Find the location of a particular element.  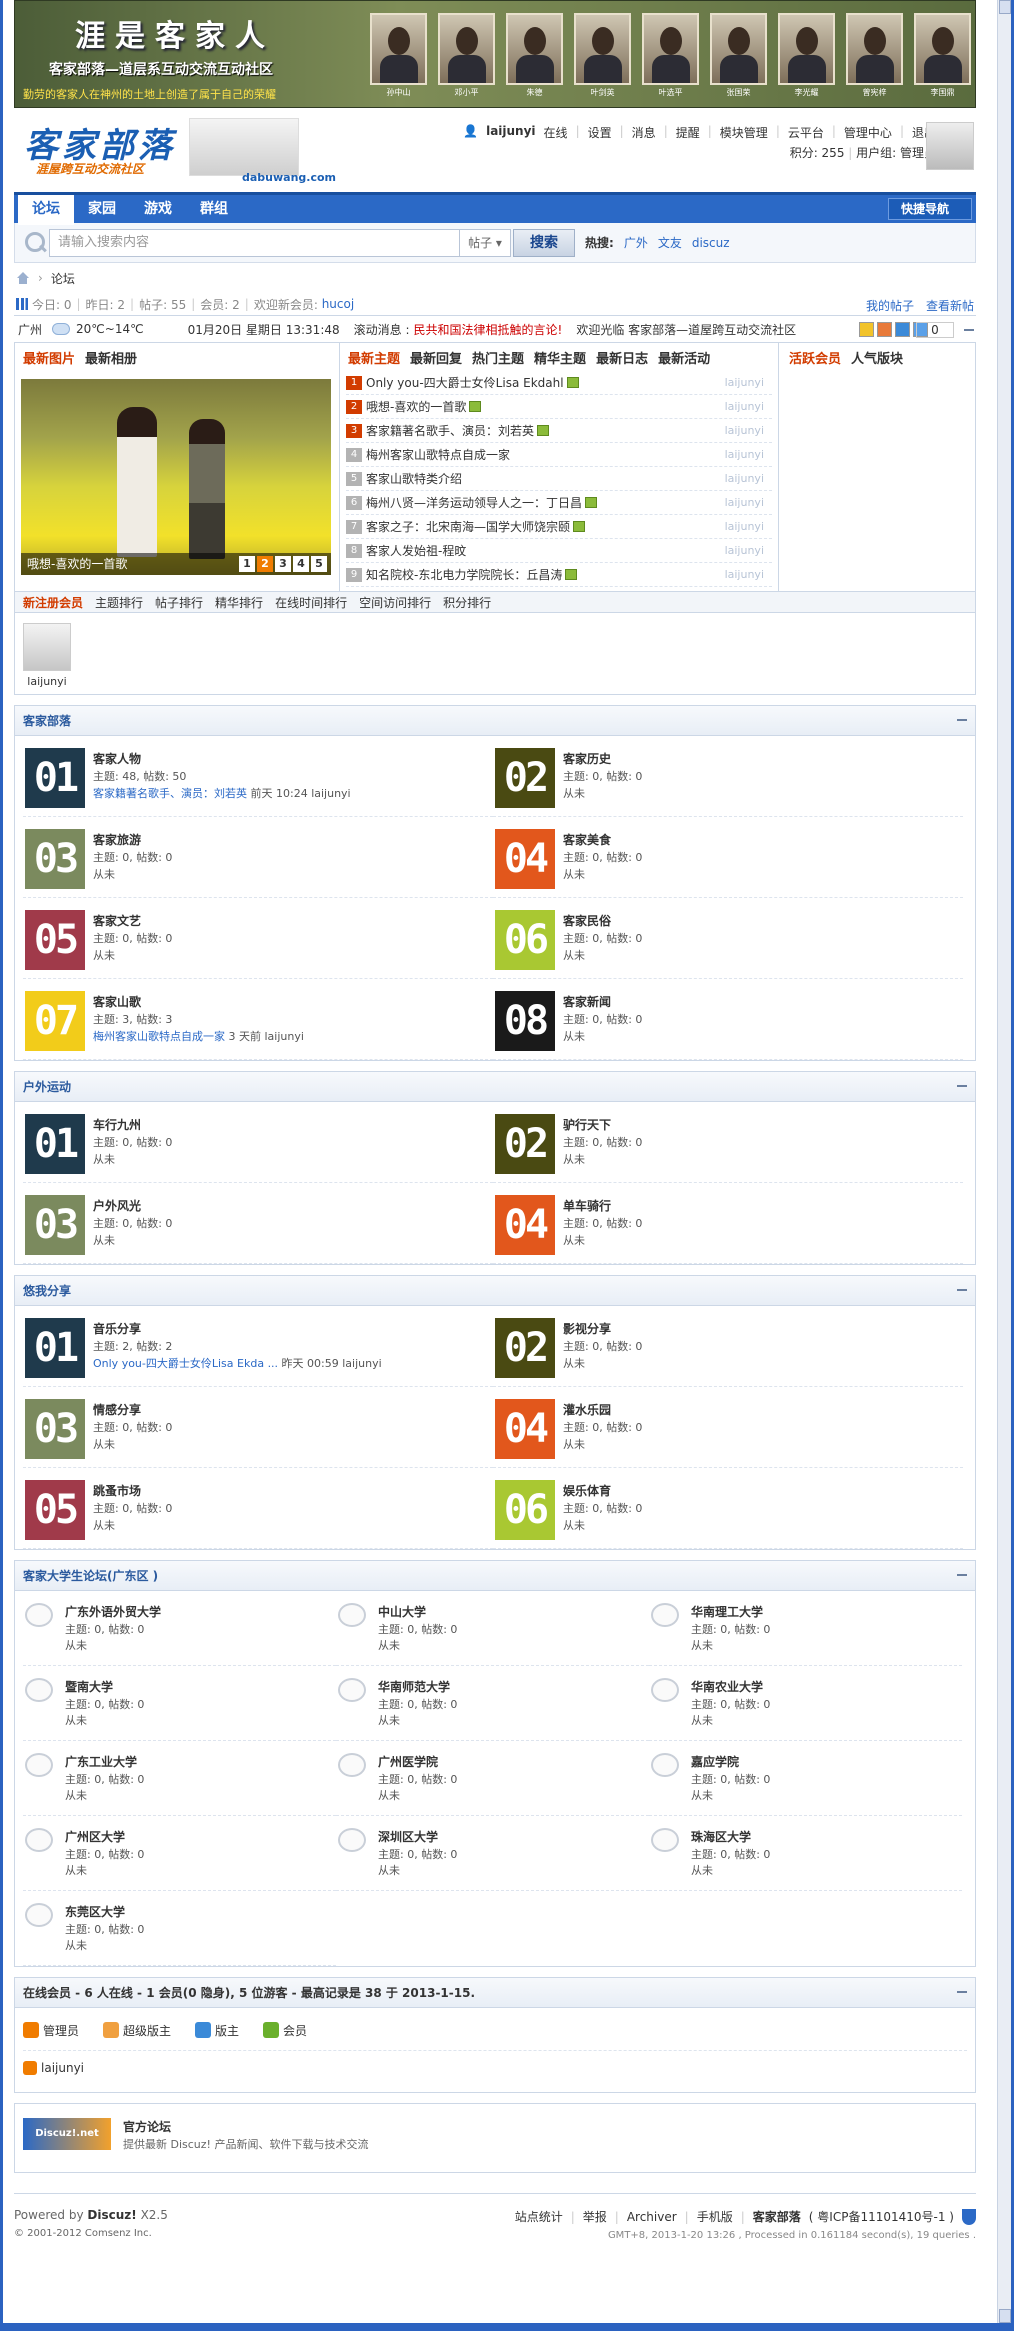

pager-item: 5 is located at coordinates (319, 564).